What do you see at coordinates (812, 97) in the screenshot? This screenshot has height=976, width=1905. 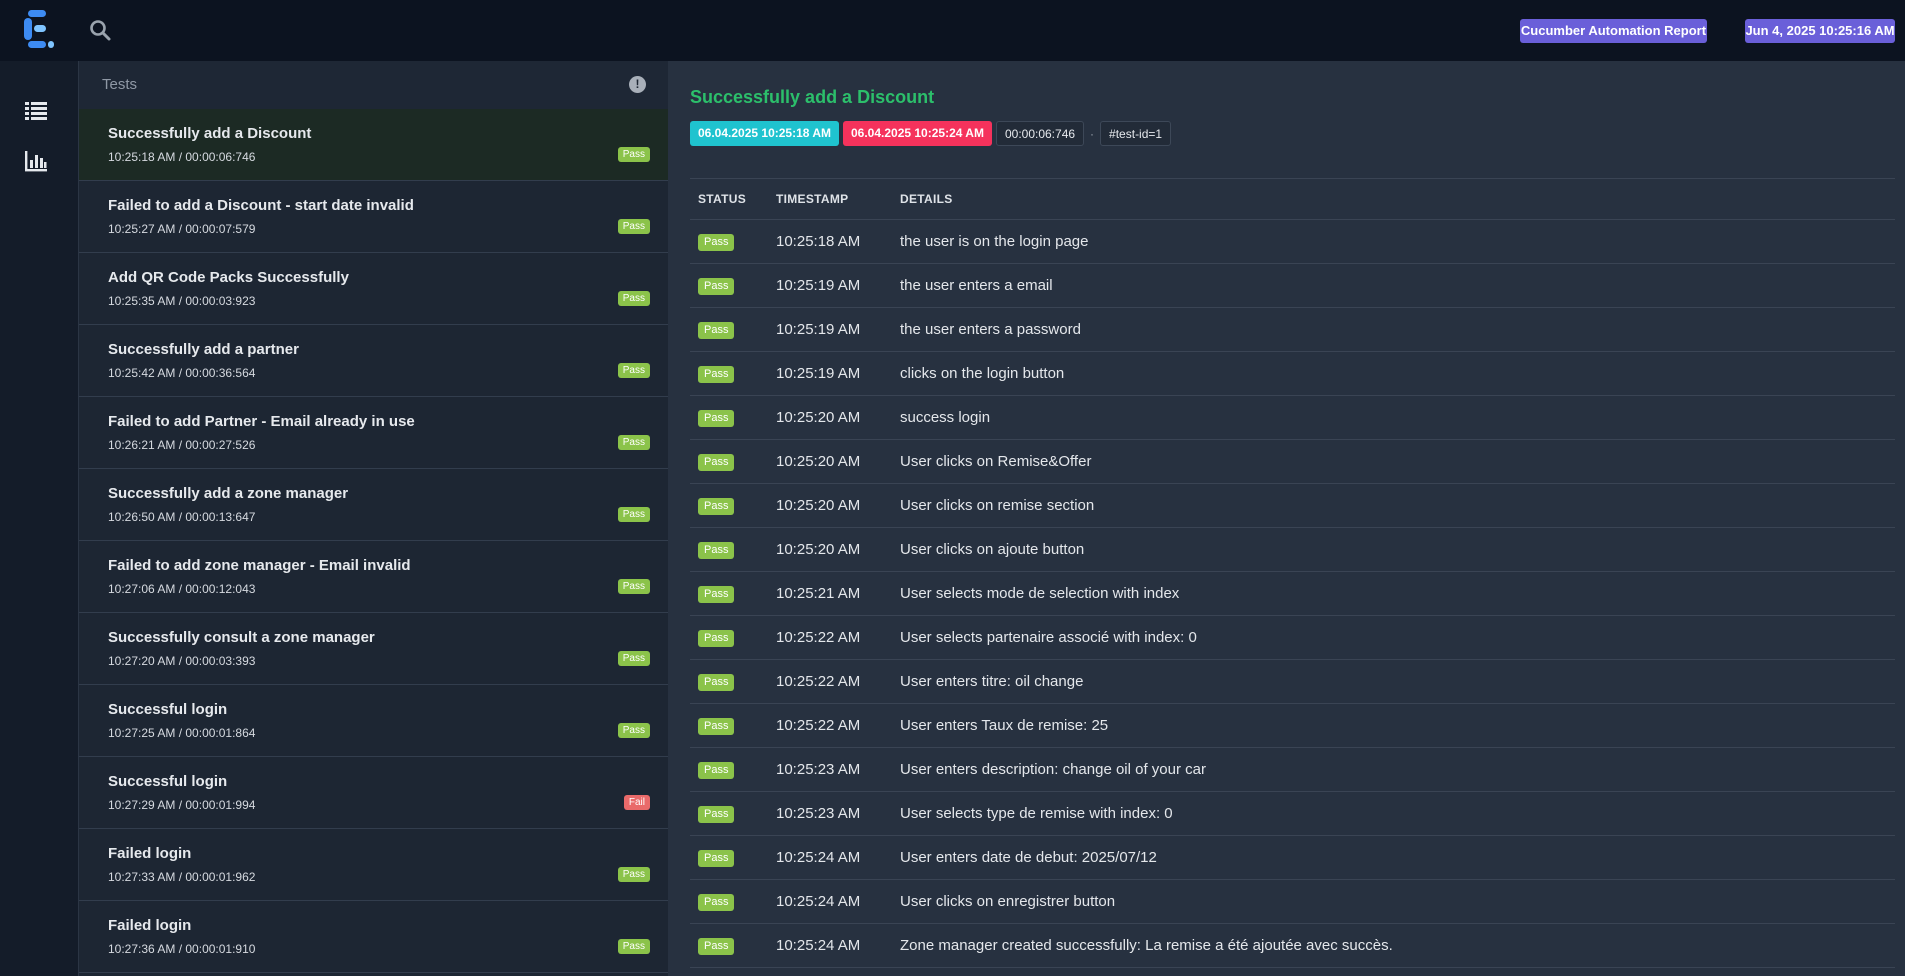 I see `test-detail-title: Successfully add a Discount` at bounding box center [812, 97].